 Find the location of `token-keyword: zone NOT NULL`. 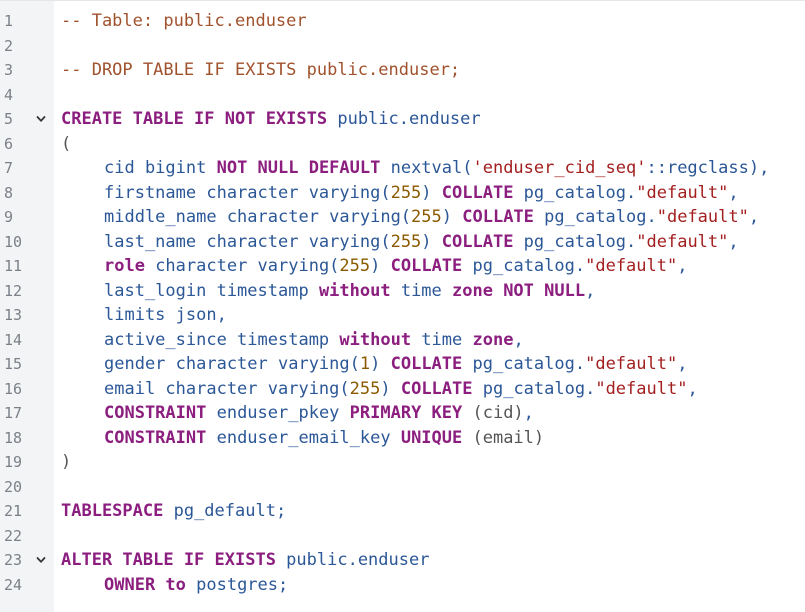

token-keyword: zone NOT NULL is located at coordinates (519, 290).